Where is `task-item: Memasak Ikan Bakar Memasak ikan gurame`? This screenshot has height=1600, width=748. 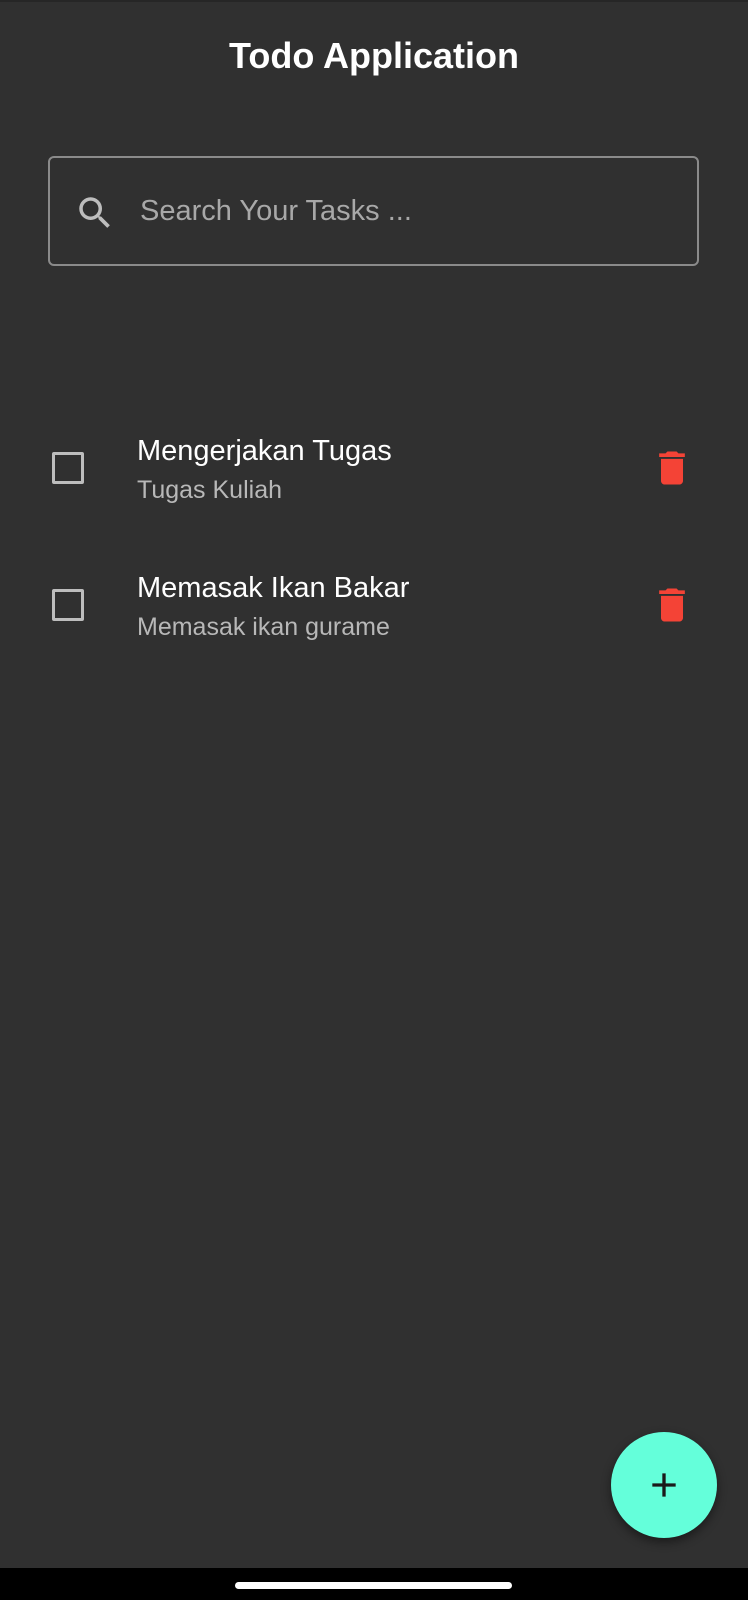 task-item: Memasak Ikan Bakar Memasak ikan gurame is located at coordinates (374, 605).